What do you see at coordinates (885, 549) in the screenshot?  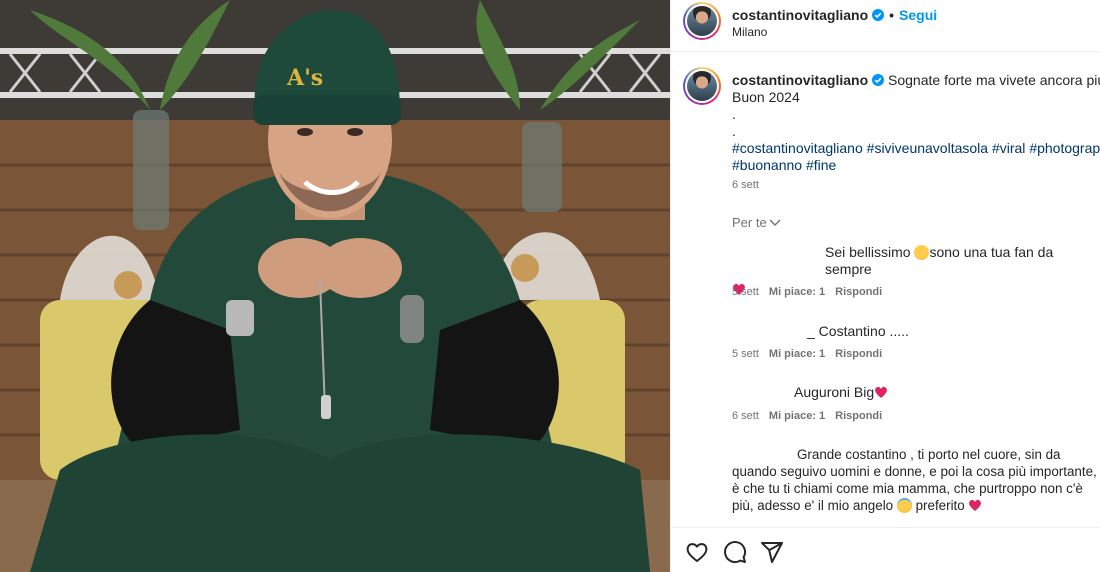 I see `post-action-bar` at bounding box center [885, 549].